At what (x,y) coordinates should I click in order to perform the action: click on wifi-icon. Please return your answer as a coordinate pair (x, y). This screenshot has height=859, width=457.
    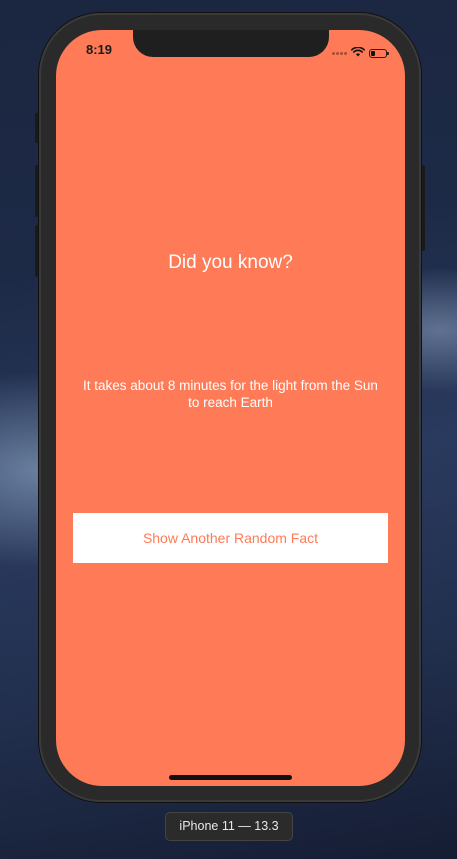
    Looking at the image, I should click on (358, 53).